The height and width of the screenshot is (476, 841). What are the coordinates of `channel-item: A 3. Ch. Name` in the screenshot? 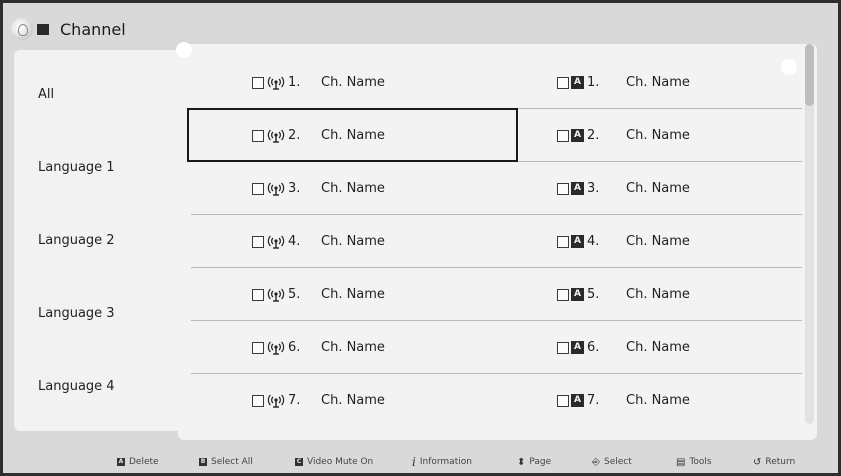 It's located at (623, 188).